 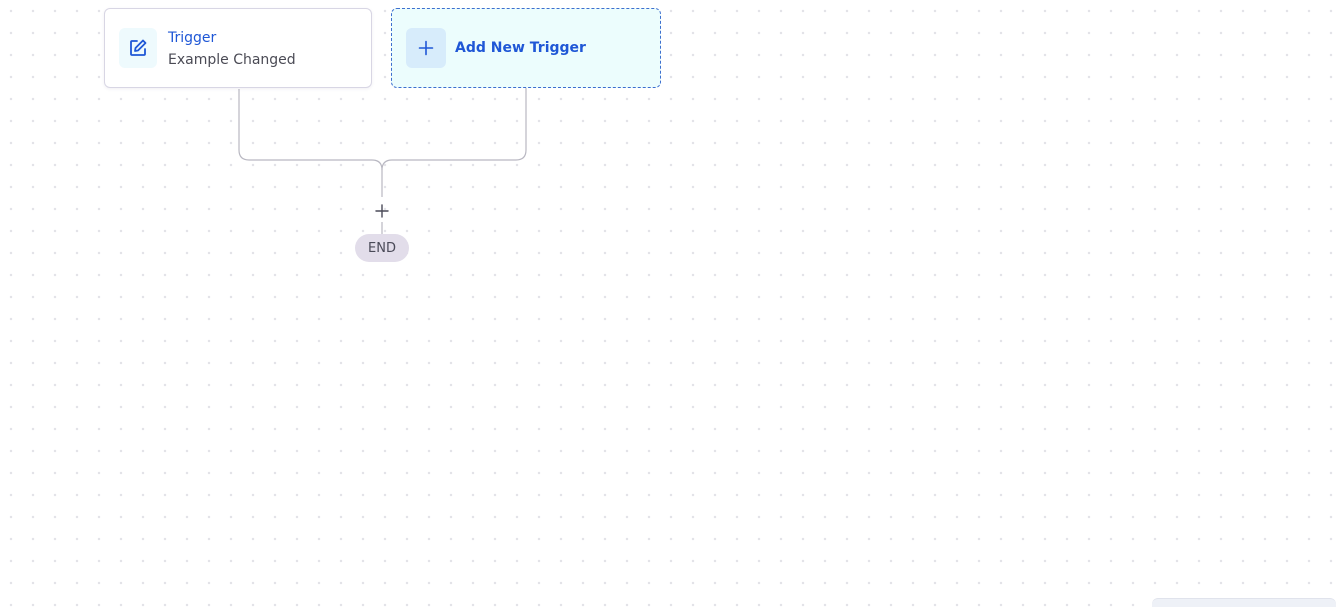 What do you see at coordinates (232, 60) in the screenshot?
I see `trigger-subtitle: Example Changed` at bounding box center [232, 60].